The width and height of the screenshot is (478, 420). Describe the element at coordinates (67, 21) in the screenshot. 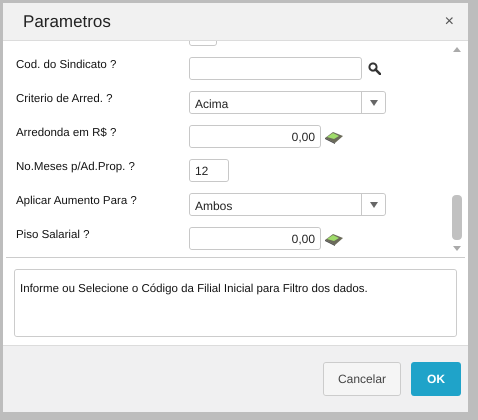

I see `window-title: Parametros` at that location.